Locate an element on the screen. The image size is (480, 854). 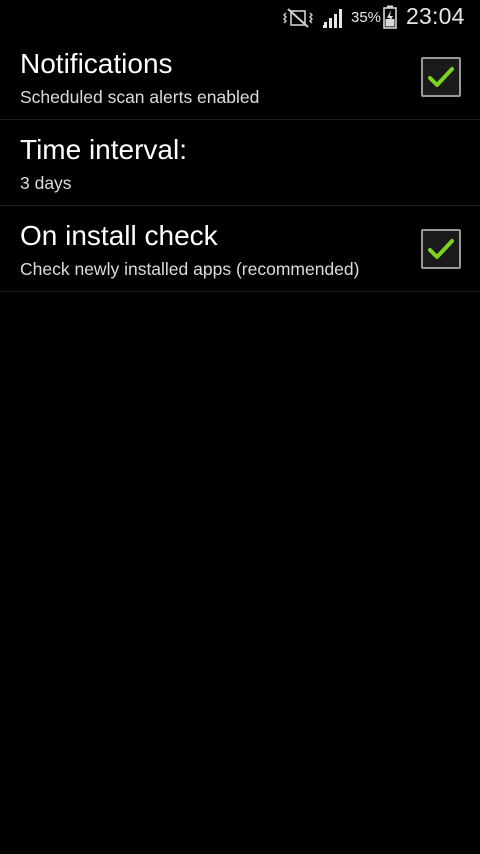
setting-time-interval: Time interval: 3 days is located at coordinates (240, 163).